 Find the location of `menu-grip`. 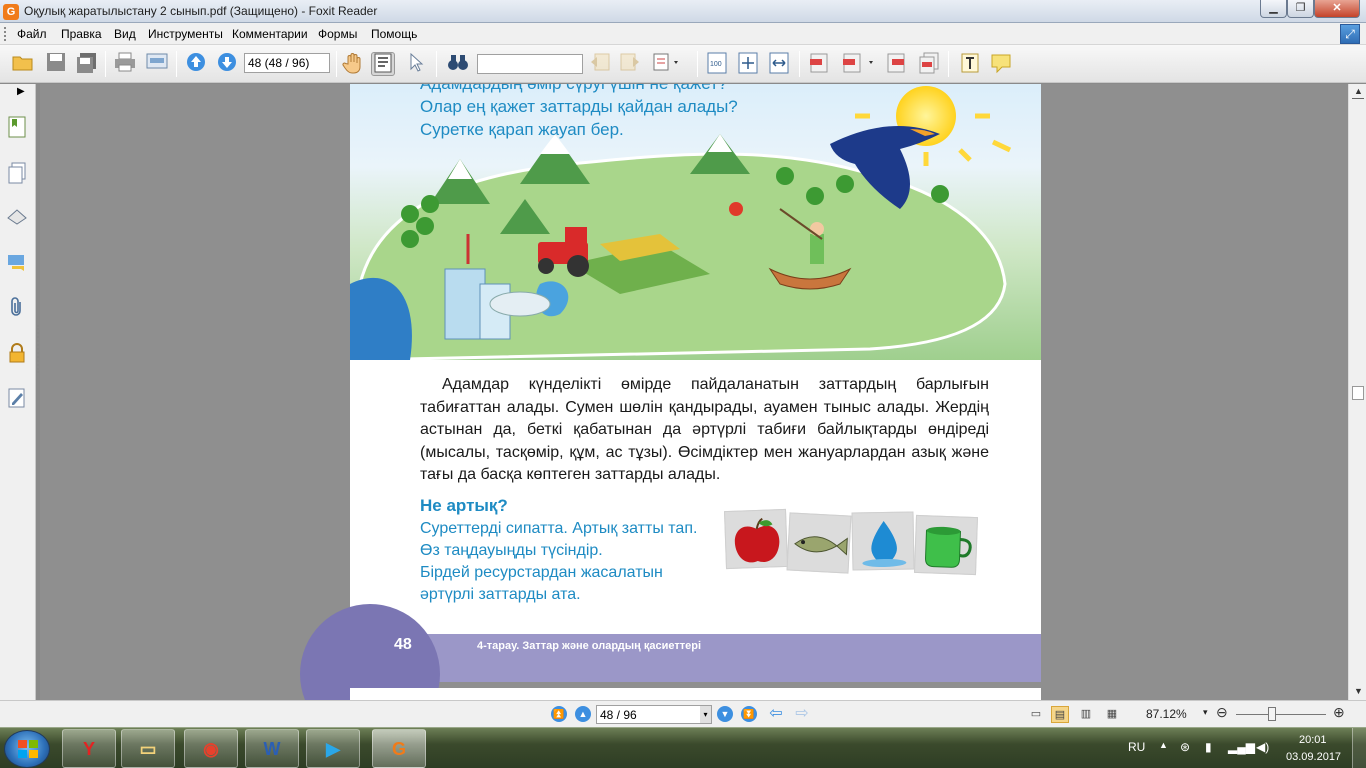

menu-grip is located at coordinates (5, 34).